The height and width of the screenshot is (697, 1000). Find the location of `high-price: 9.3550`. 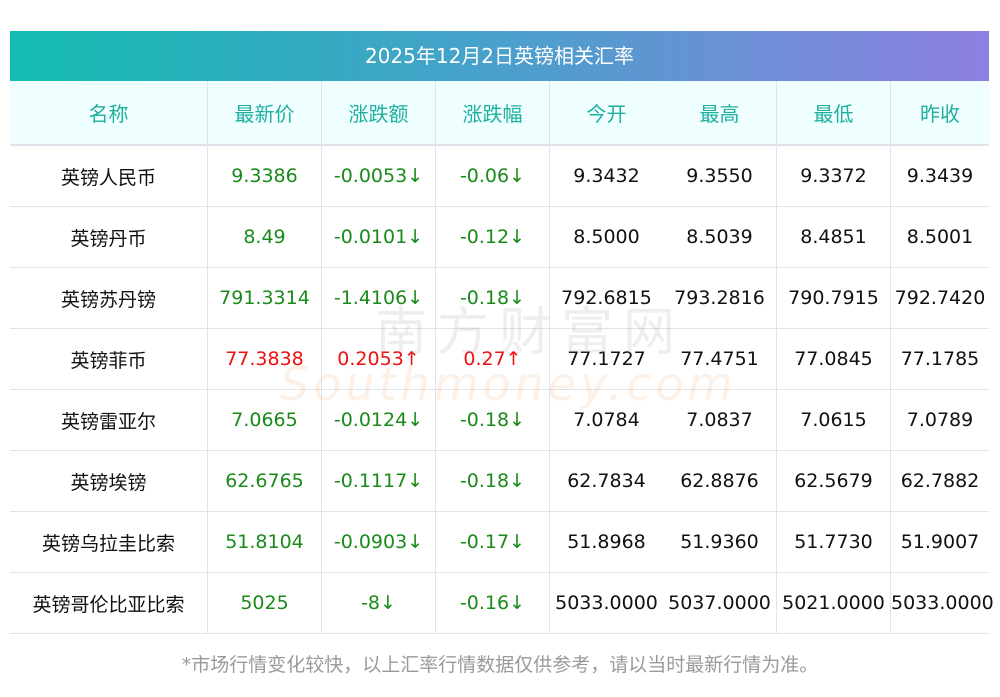

high-price: 9.3550 is located at coordinates (720, 176).